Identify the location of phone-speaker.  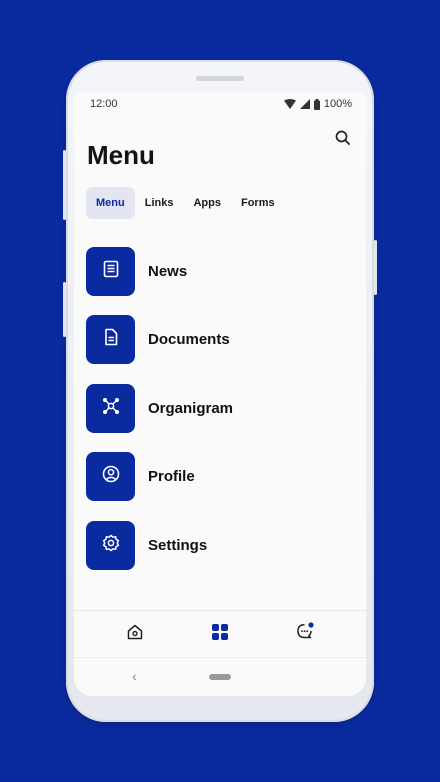
(220, 78).